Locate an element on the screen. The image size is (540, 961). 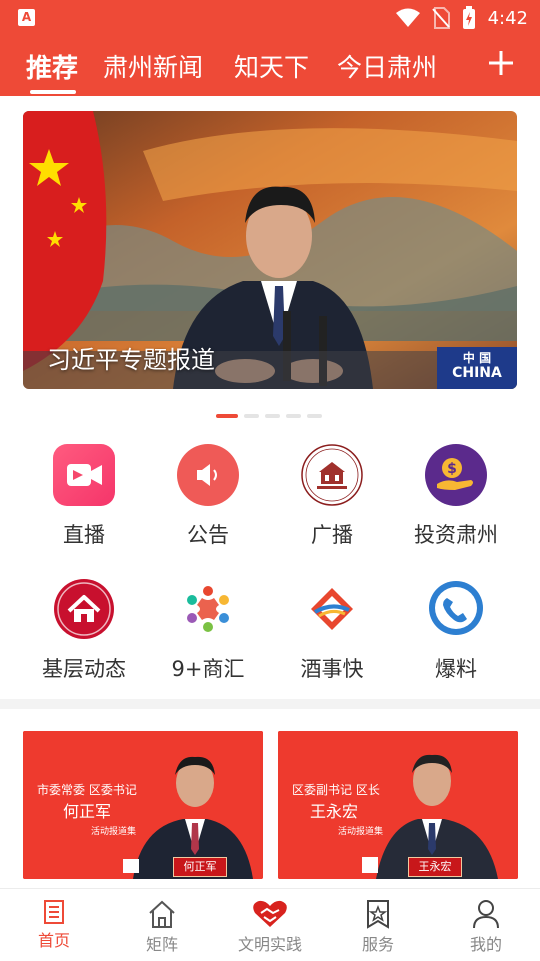
service-label: 投资肃州 is located at coordinates (456, 535).